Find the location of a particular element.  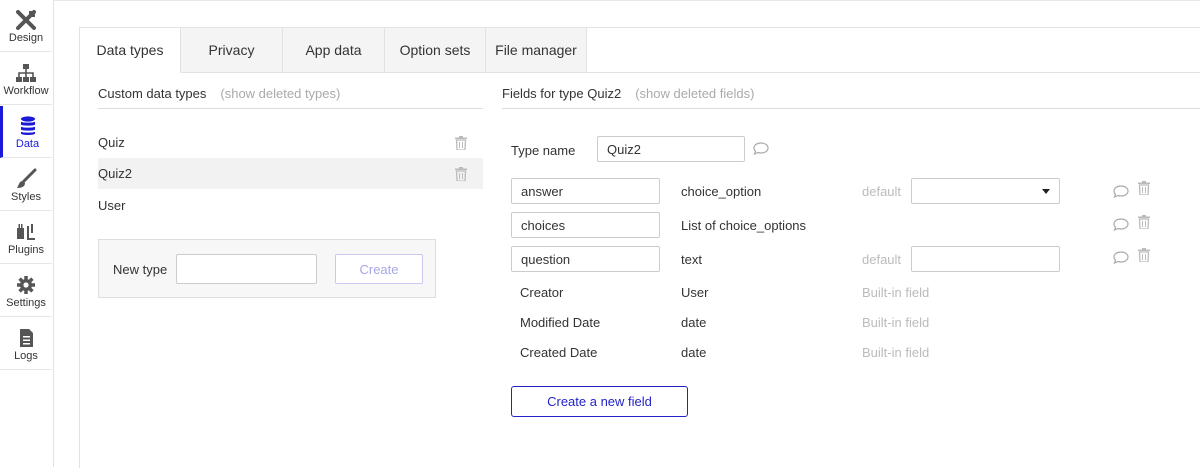

sidebar-label: Settings is located at coordinates (26, 303).